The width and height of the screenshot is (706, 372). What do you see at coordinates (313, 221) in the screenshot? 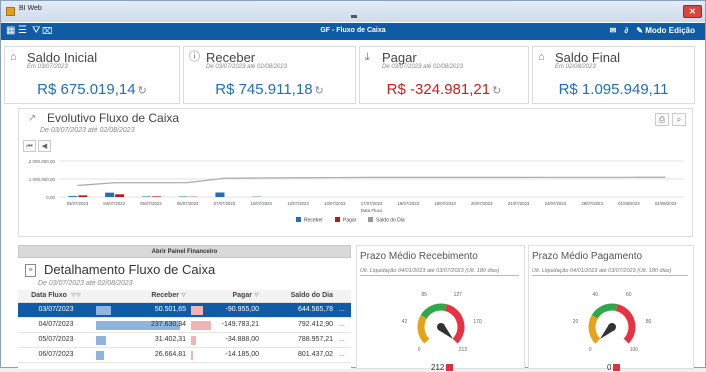
I see `legend-label: Receber` at bounding box center [313, 221].